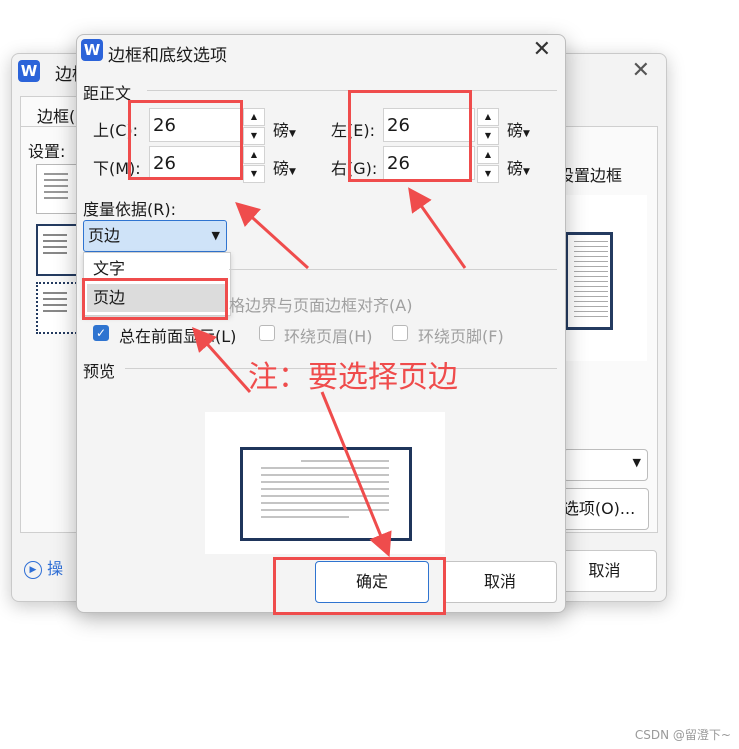 The image size is (739, 749). Describe the element at coordinates (356, 474) in the screenshot. I see `arrow-to-ok` at that location.